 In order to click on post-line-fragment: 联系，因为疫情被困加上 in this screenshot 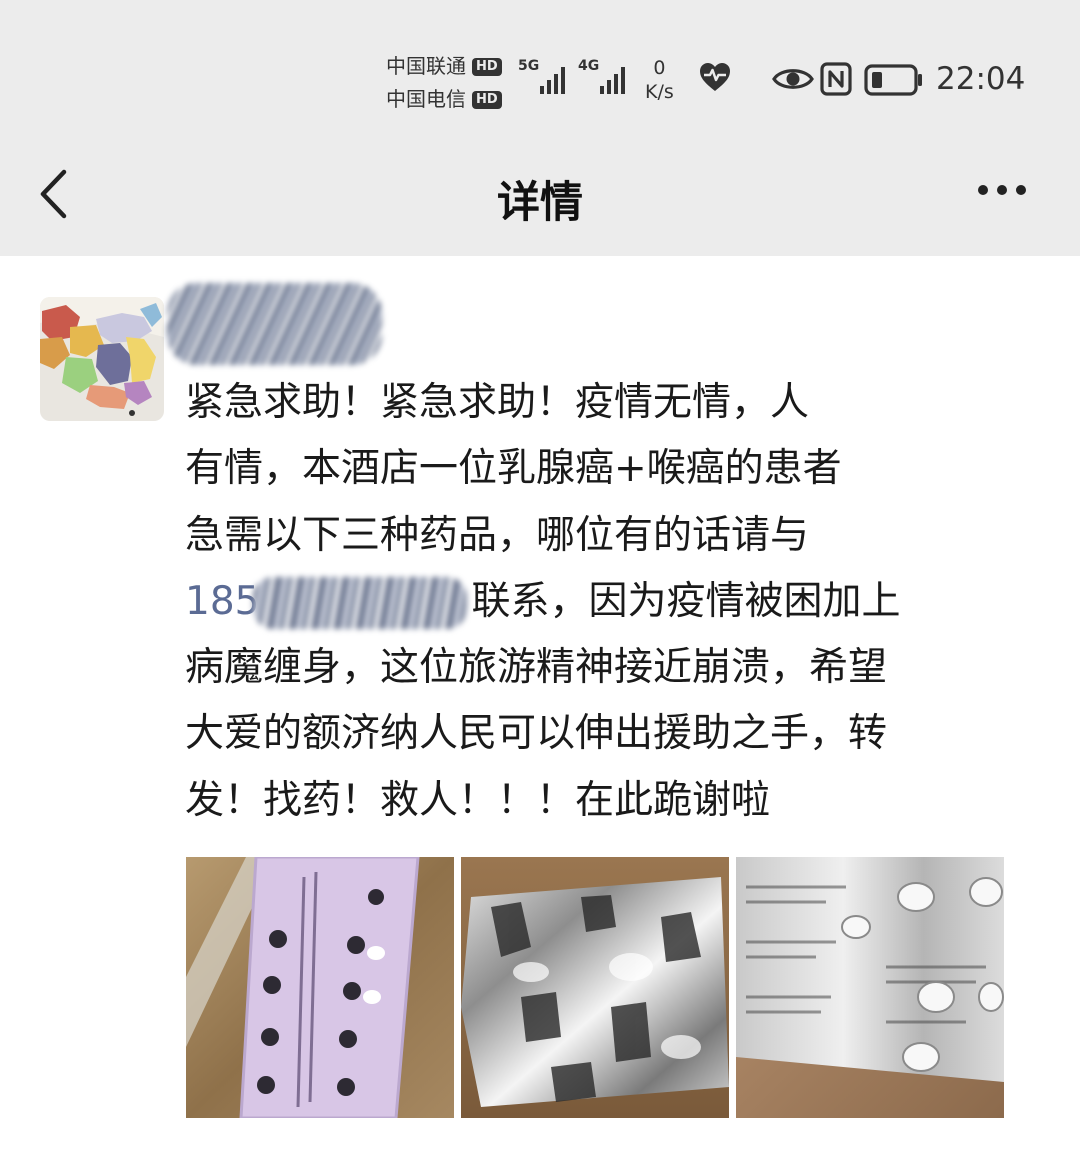, I will do `click(686, 601)`.